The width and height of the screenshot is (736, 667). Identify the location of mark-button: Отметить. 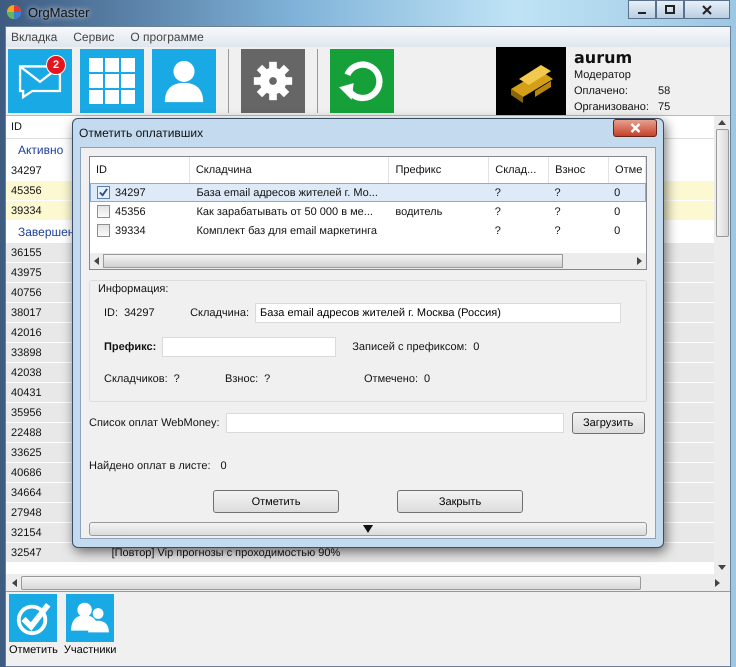
(276, 501).